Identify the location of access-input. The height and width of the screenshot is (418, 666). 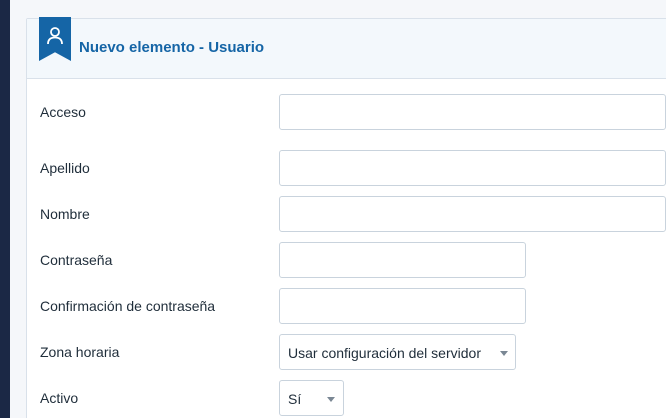
(472, 112).